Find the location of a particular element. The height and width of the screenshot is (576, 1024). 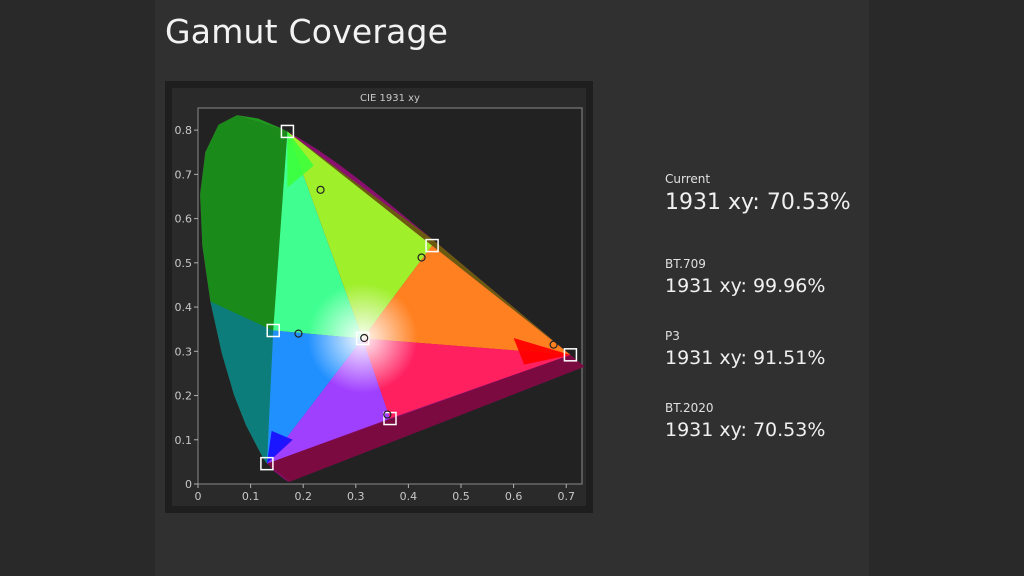

x-tick-label: 0.1 is located at coordinates (250, 496).